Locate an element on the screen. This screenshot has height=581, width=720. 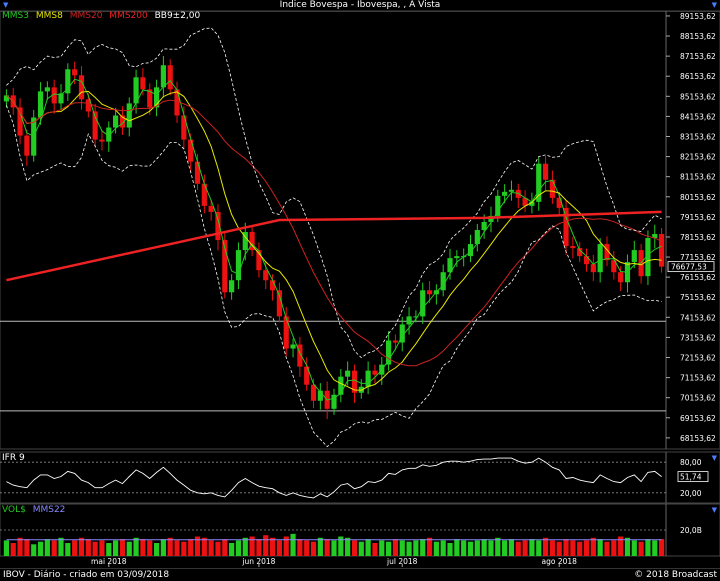
y-tick-label: 89153,62 is located at coordinates (698, 16).